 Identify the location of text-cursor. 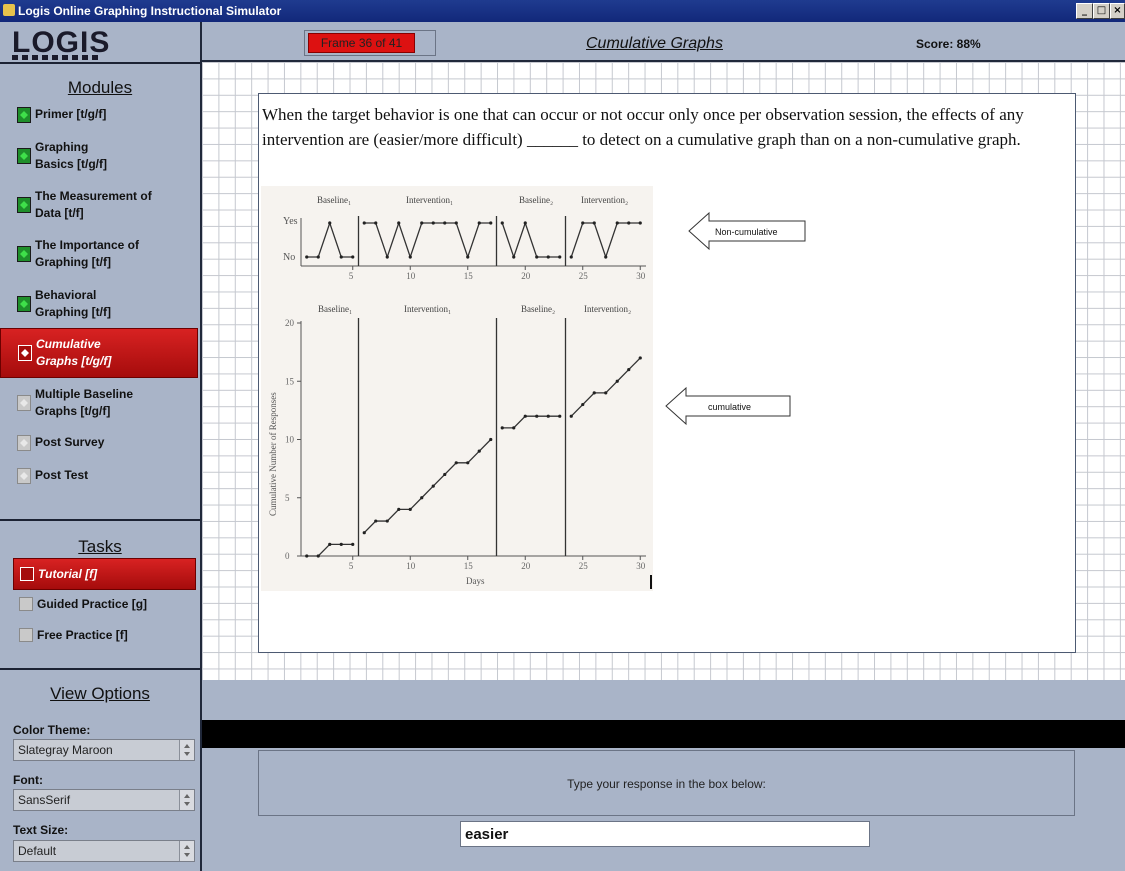
(651, 582).